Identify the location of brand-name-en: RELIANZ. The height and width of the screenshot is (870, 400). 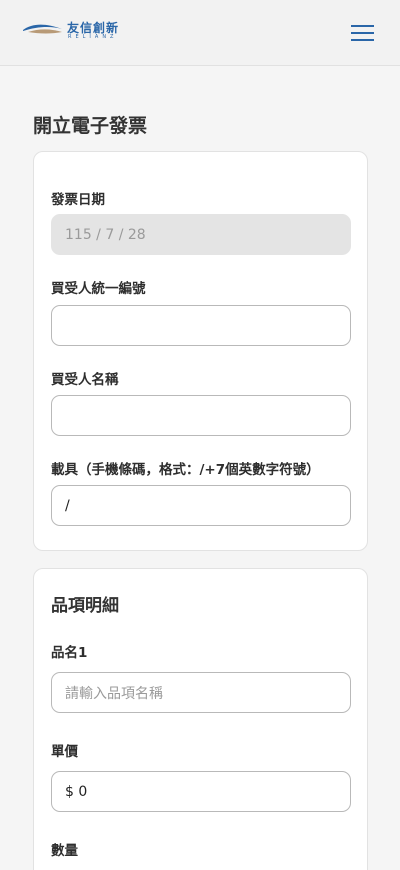
(93, 37).